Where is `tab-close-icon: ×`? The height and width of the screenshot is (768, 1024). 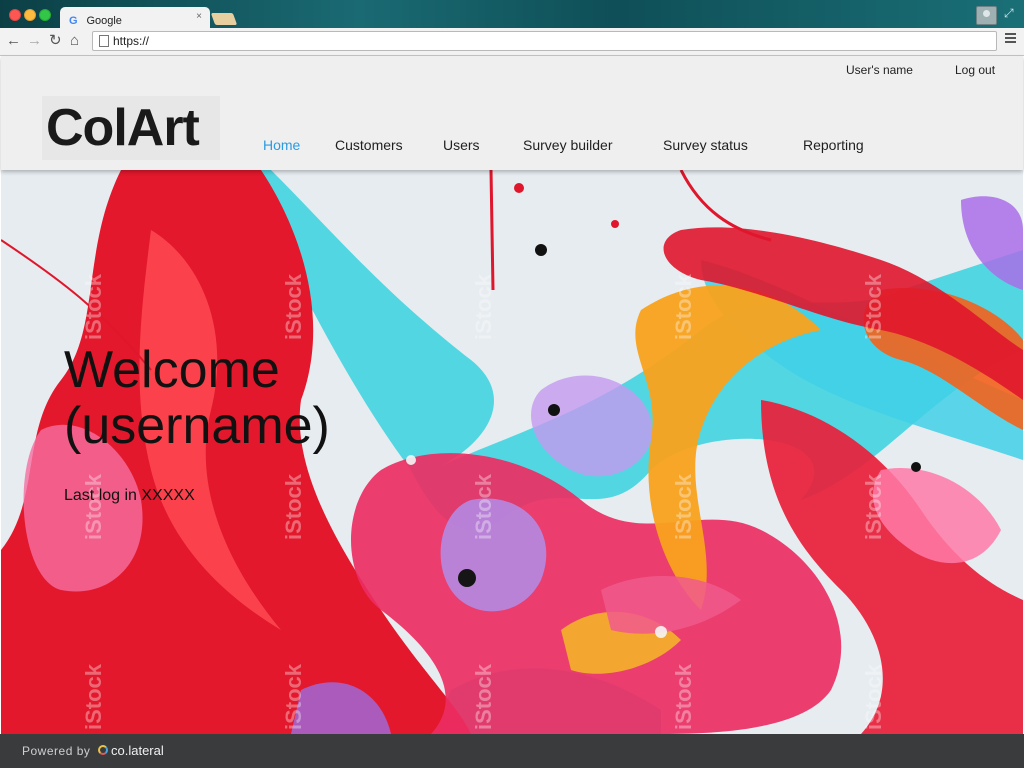
tab-close-icon: × is located at coordinates (199, 16).